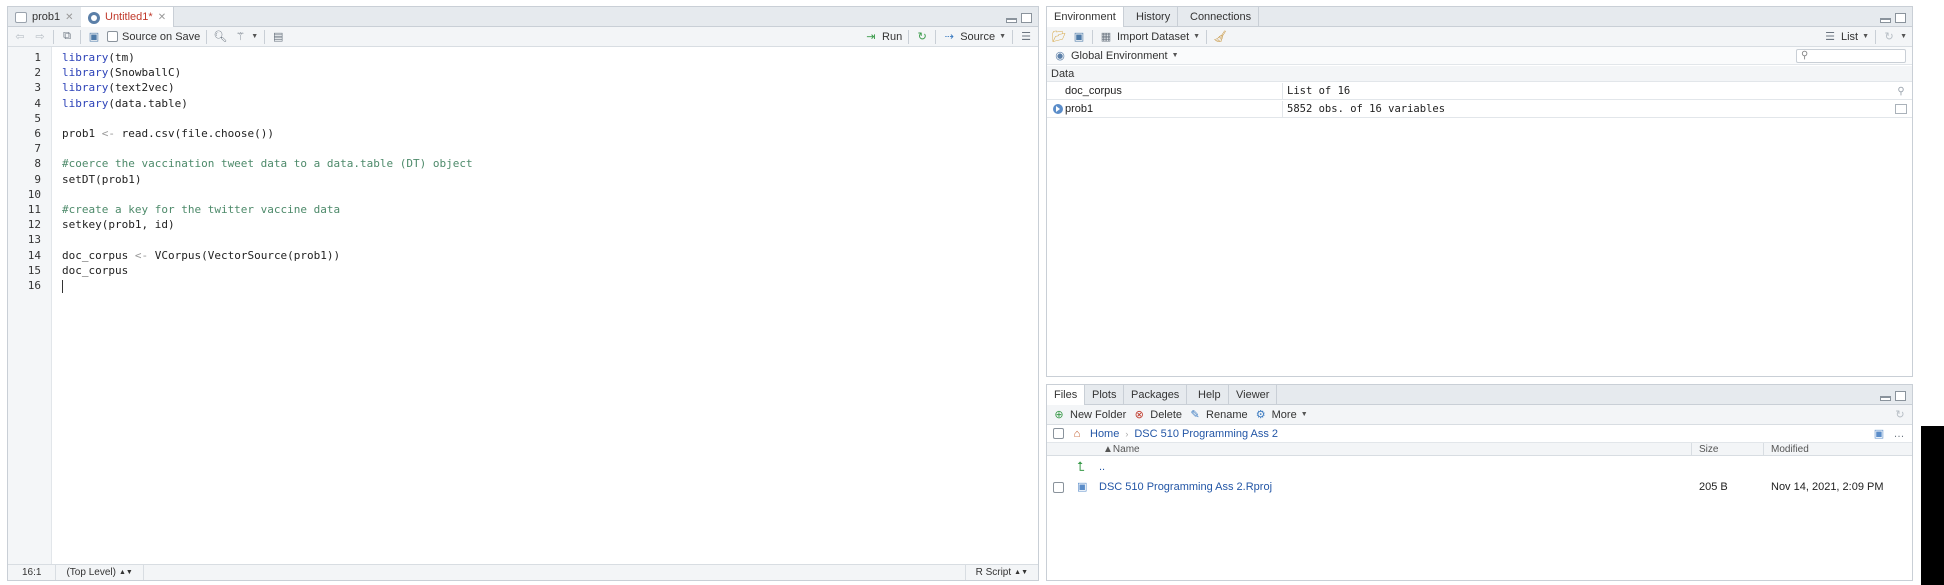 The height and width of the screenshot is (585, 1944). What do you see at coordinates (278, 37) in the screenshot?
I see `compile-report-icon: ▤` at bounding box center [278, 37].